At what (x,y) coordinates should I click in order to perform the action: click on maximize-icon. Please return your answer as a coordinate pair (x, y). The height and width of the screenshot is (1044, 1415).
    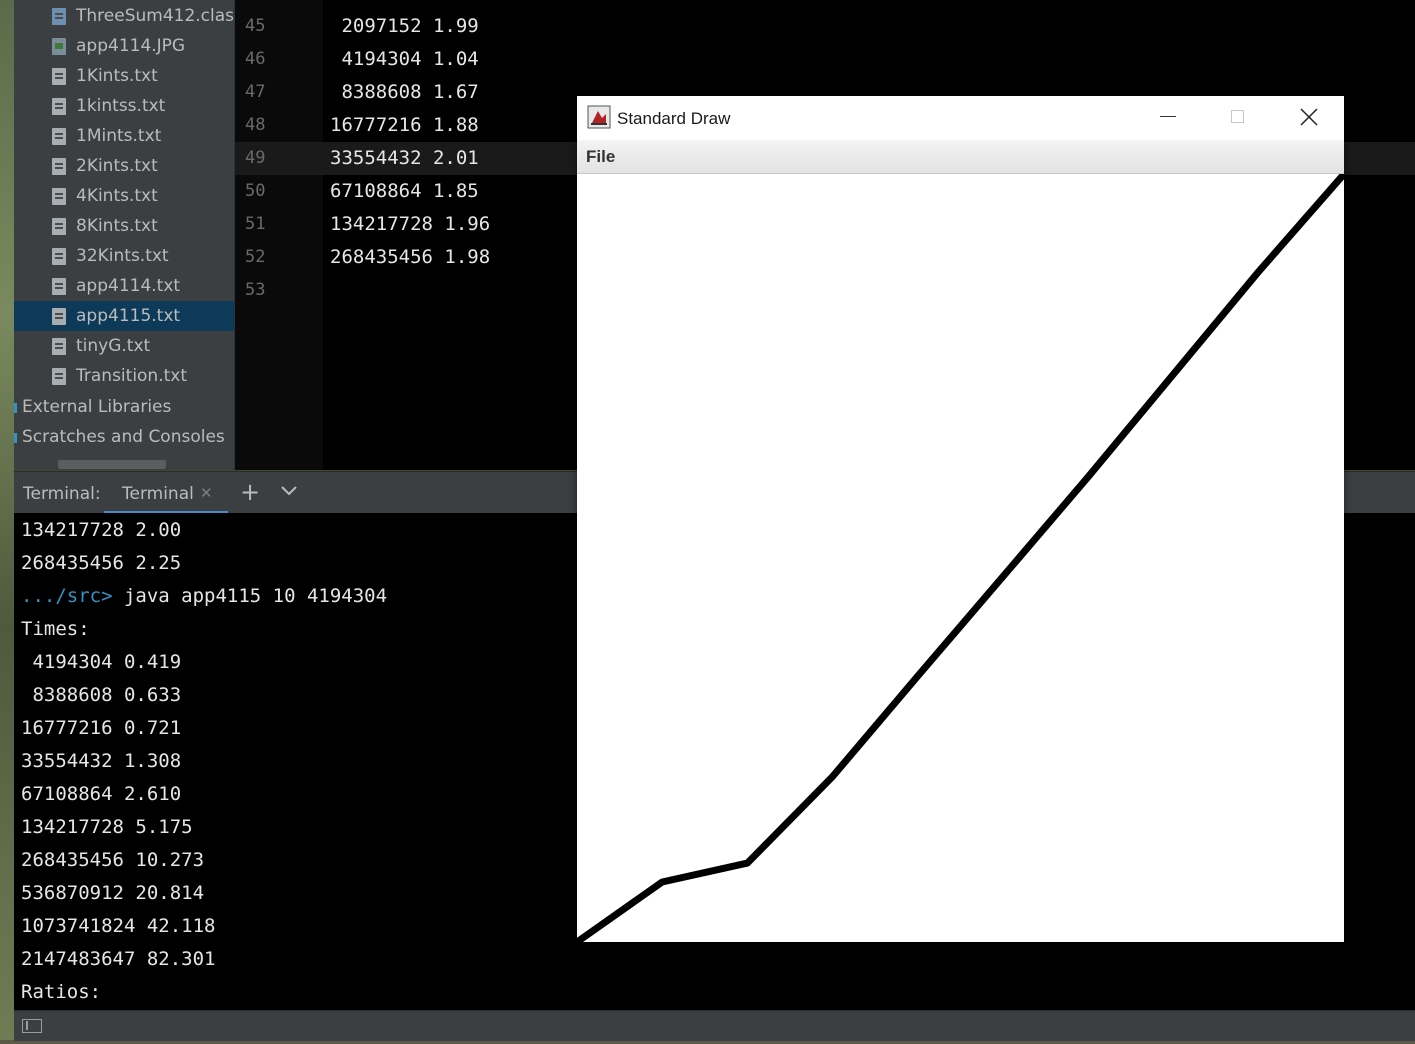
    Looking at the image, I should click on (1237, 116).